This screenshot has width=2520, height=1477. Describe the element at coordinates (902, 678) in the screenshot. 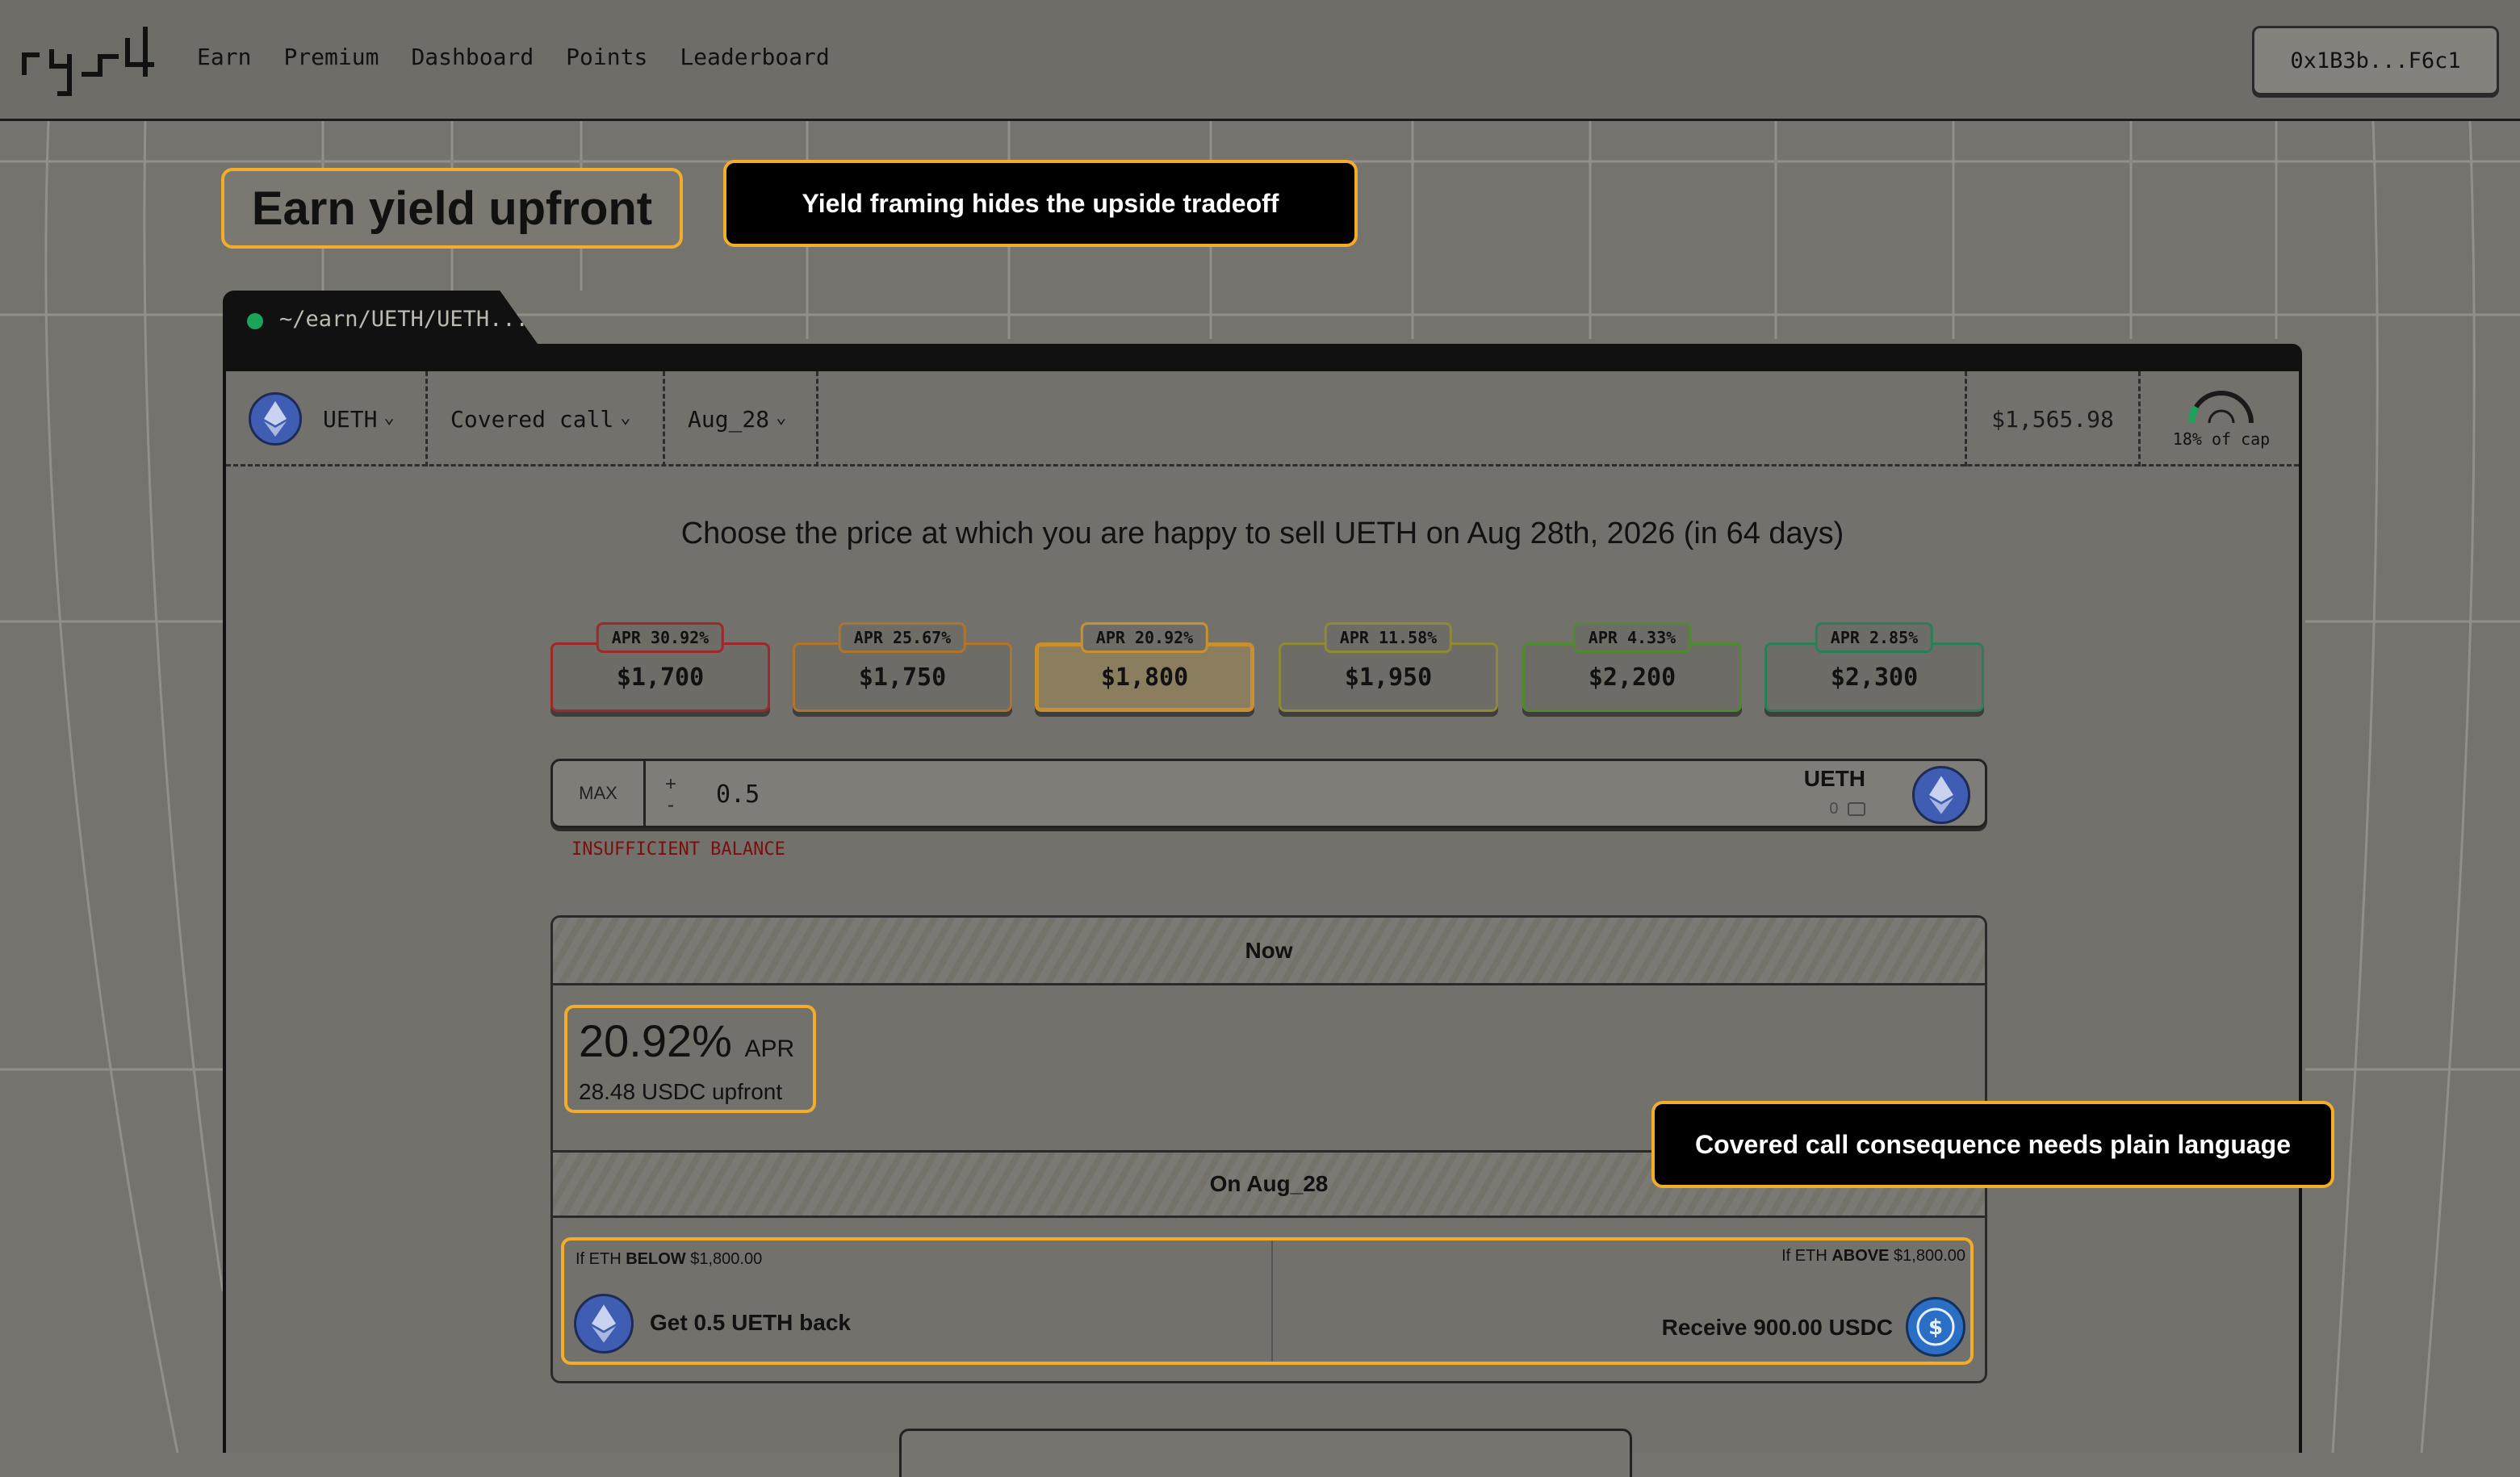

I see `strike-price: $1,750` at that location.